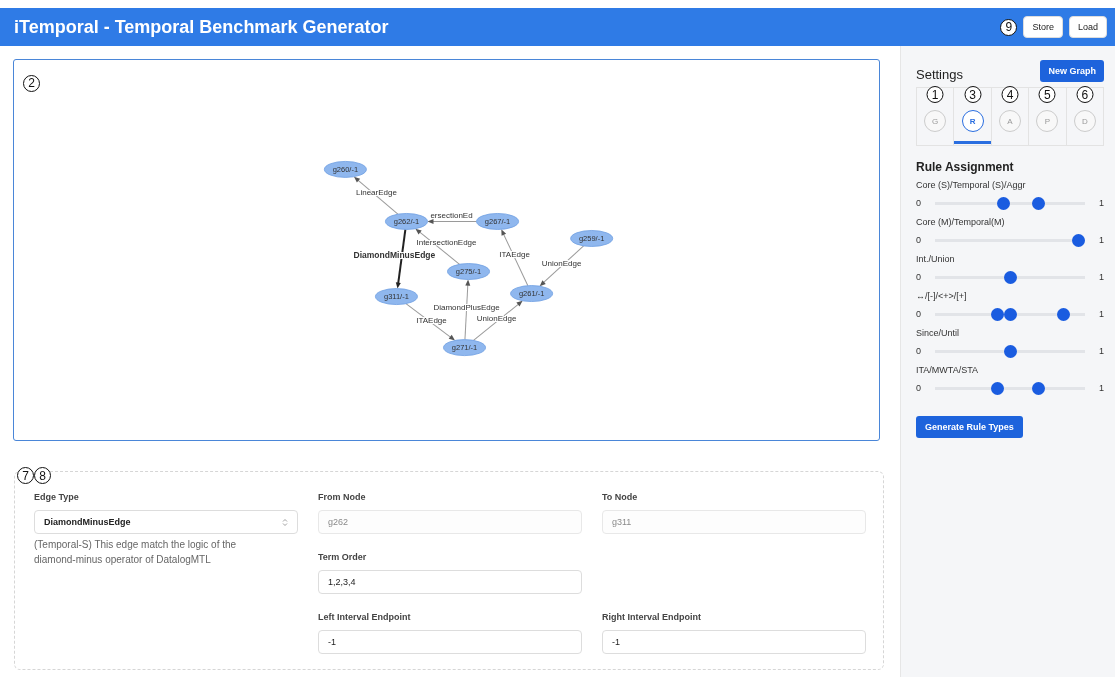 The height and width of the screenshot is (677, 1115). What do you see at coordinates (450, 582) in the screenshot?
I see `input-field: 1,2,3,4` at bounding box center [450, 582].